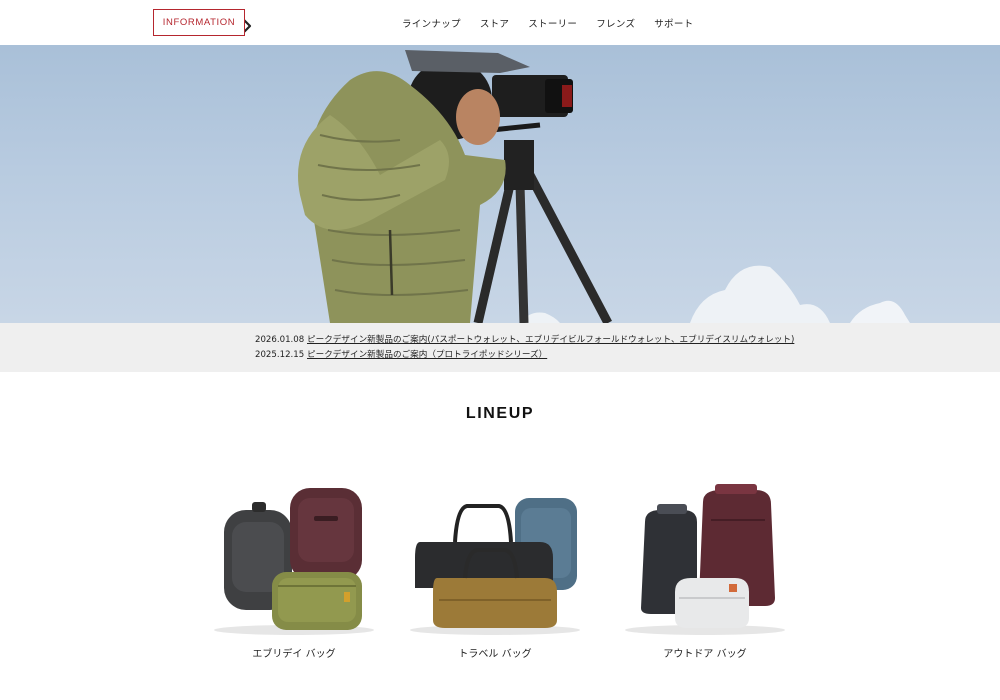 The image size is (1000, 700). I want to click on lineup-card-travel: トラベル バッグ, so click(495, 575).